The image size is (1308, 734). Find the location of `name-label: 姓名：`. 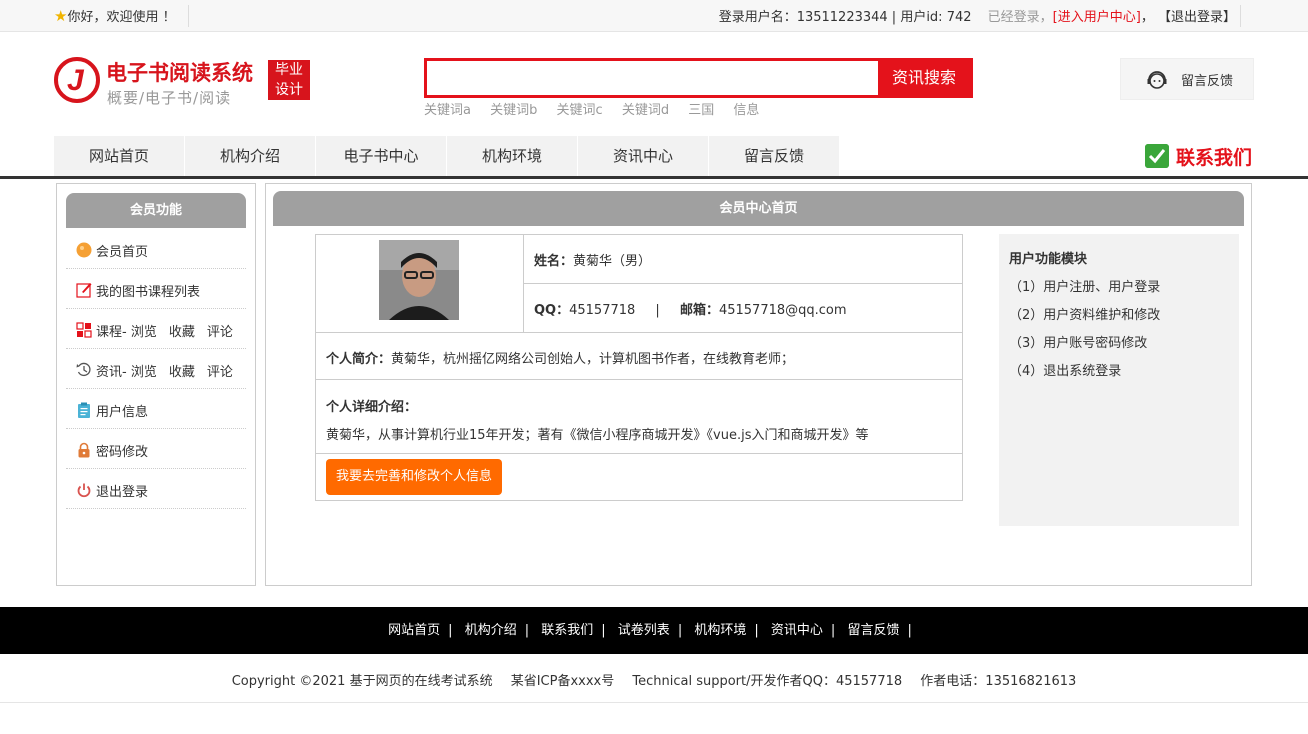

name-label: 姓名： is located at coordinates (554, 261).